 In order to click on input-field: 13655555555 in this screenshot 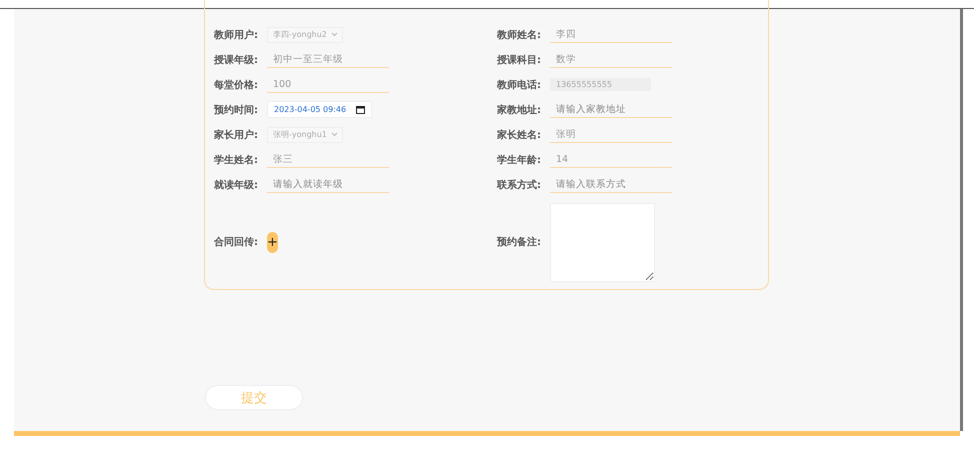, I will do `click(600, 84)`.